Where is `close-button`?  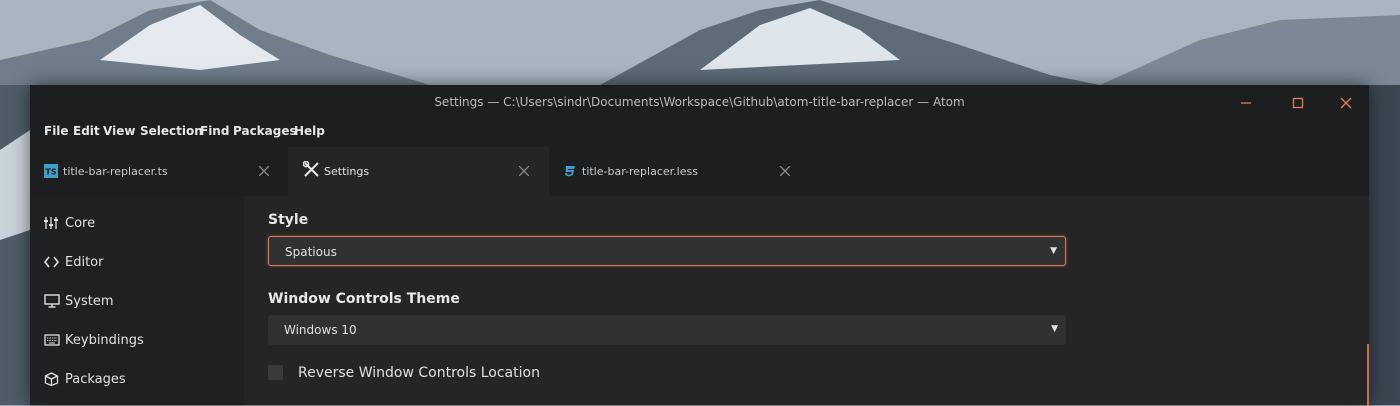 close-button is located at coordinates (1346, 103).